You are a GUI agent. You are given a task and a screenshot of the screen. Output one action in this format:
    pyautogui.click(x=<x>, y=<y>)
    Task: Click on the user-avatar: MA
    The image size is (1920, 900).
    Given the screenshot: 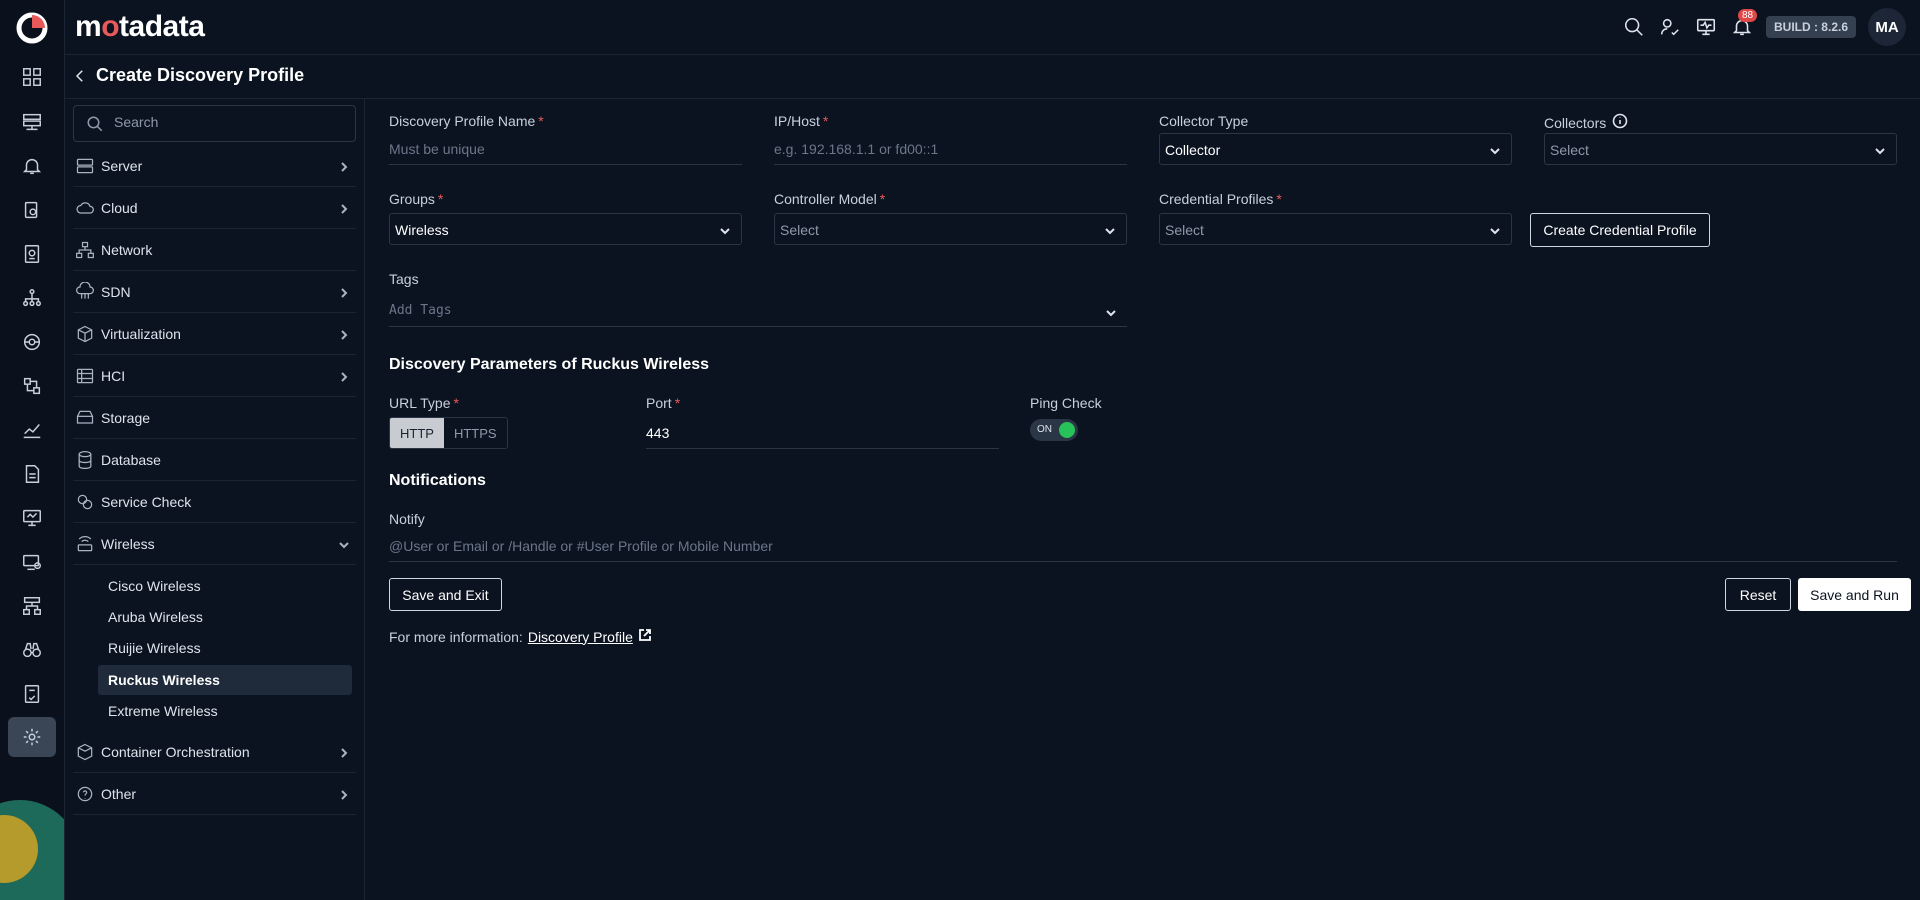 What is the action you would take?
    pyautogui.click(x=1887, y=27)
    